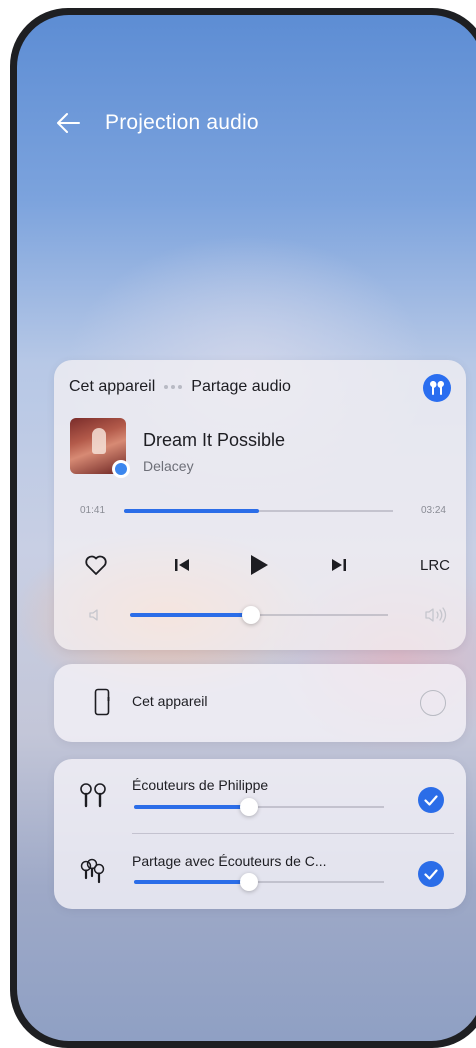 This screenshot has height=1048, width=476. Describe the element at coordinates (200, 785) in the screenshot. I see `output-label: Écouteurs de Philippe` at that location.